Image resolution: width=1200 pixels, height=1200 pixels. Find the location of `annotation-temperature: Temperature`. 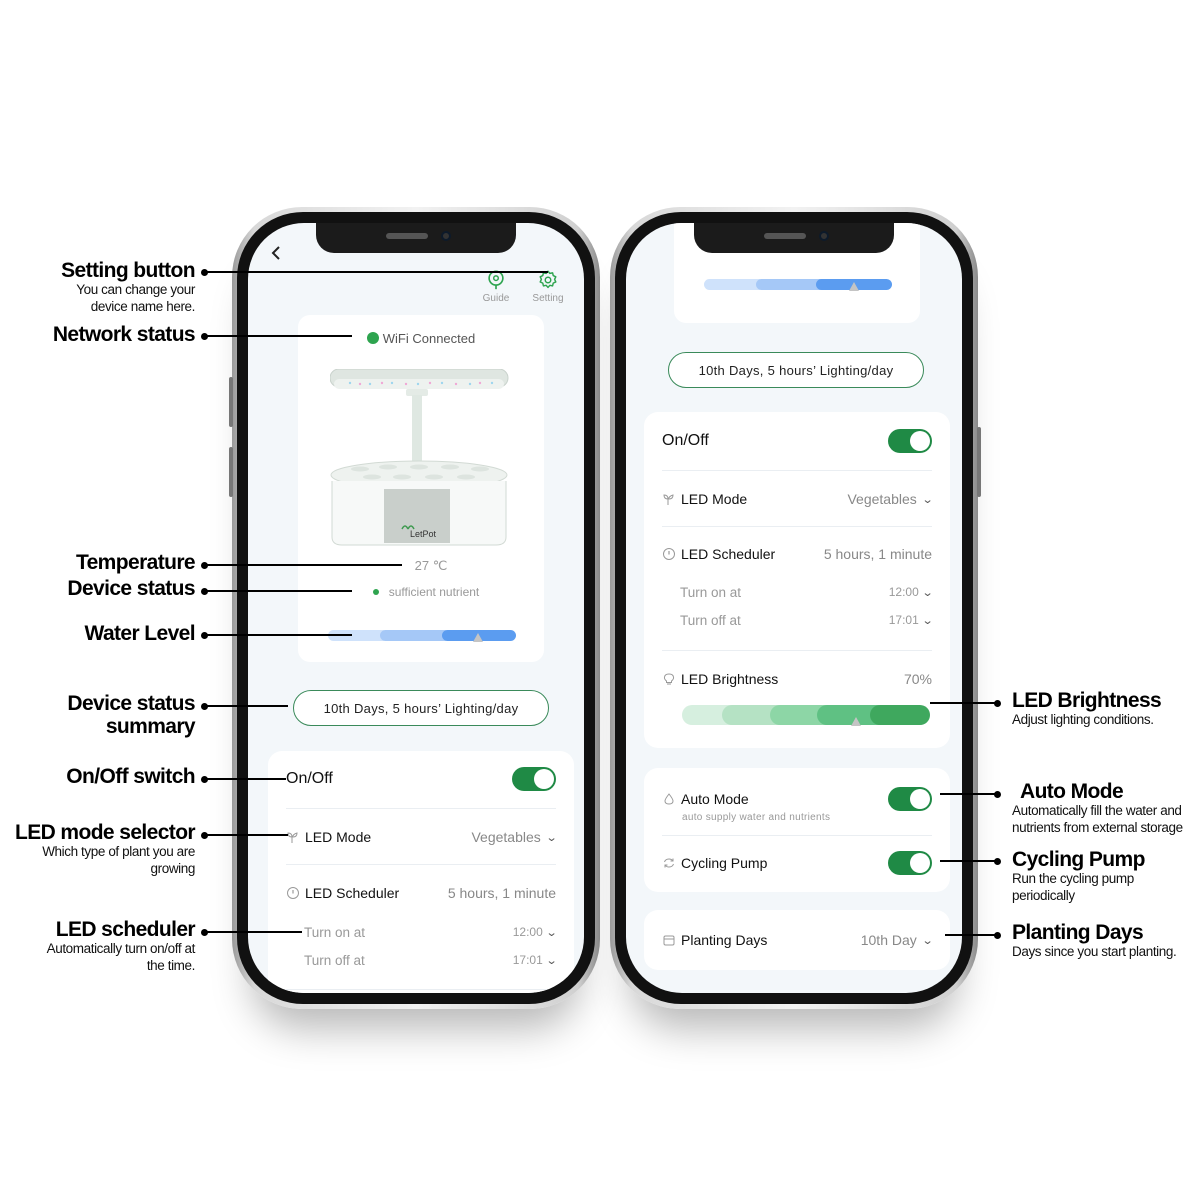

annotation-temperature: Temperature is located at coordinates (136, 562).